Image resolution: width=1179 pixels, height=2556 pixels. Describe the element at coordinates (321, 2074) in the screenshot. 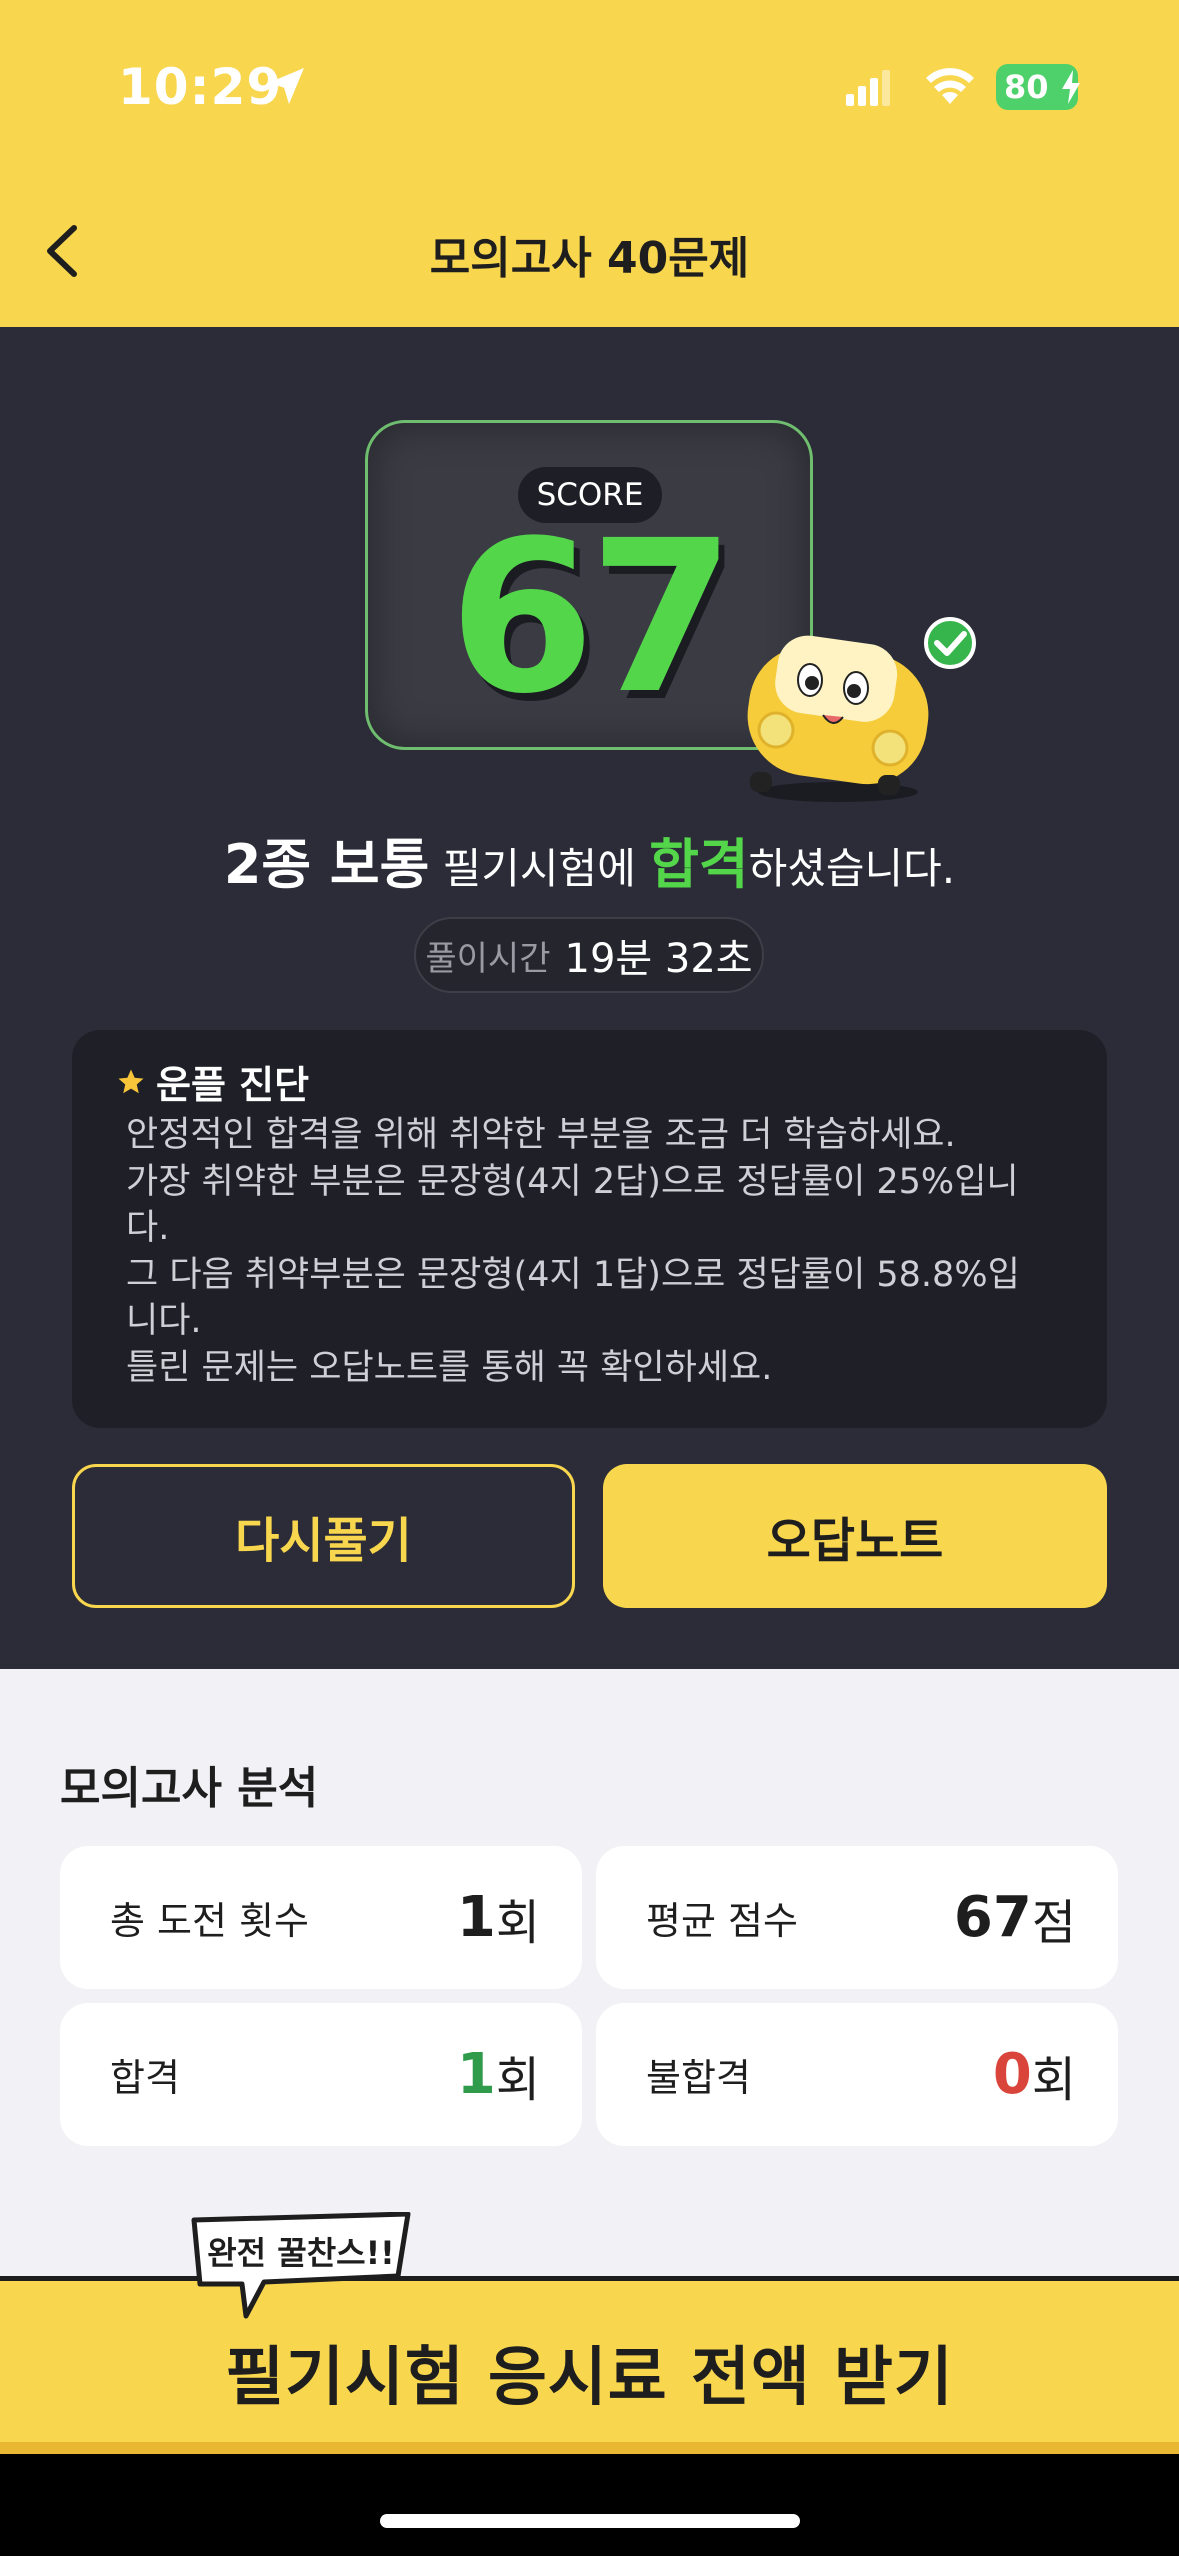

I see `stat-card-pass: 합격 1회` at that location.